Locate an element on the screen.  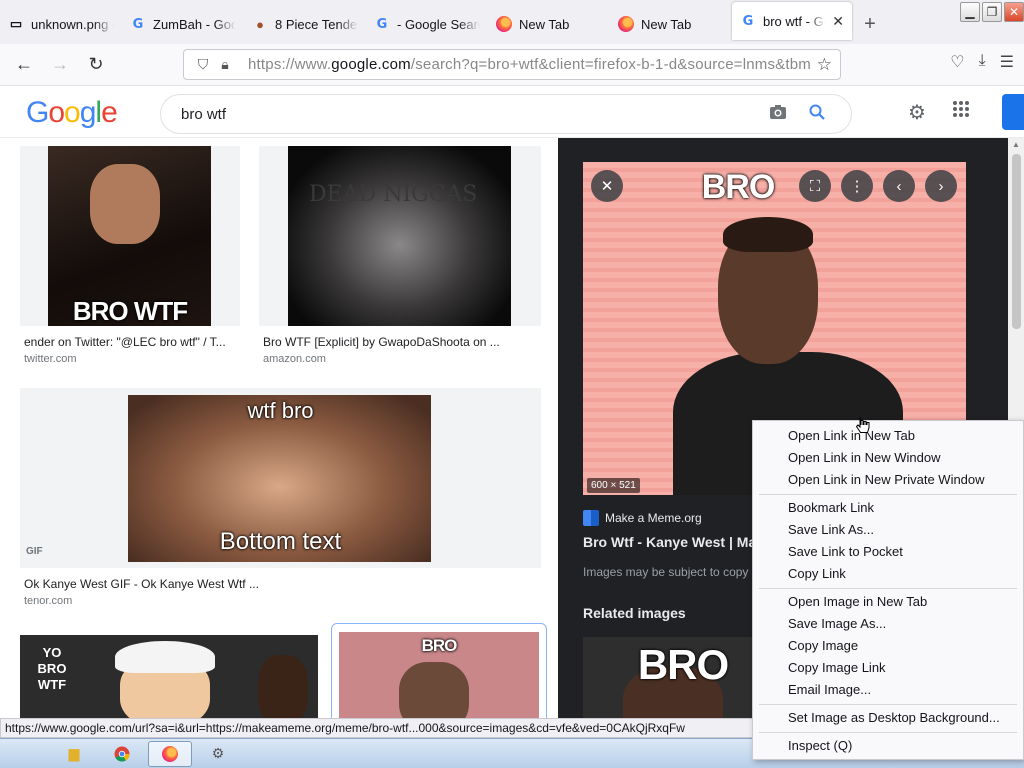
tab-unknown-png: ▭ unknown.png (PNG is located at coordinates (61, 24).